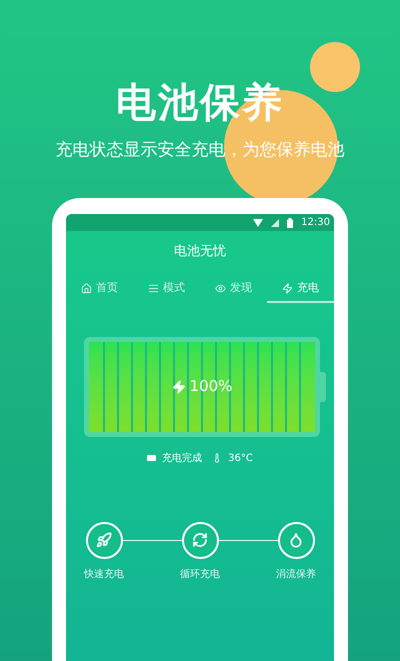 The width and height of the screenshot is (400, 661). What do you see at coordinates (200, 575) in the screenshot?
I see `mode-label: 循环充电` at bounding box center [200, 575].